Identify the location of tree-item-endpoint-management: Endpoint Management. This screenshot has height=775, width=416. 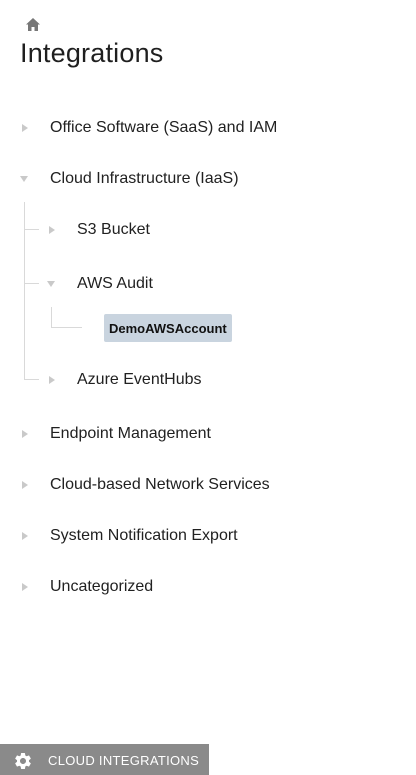
(115, 434).